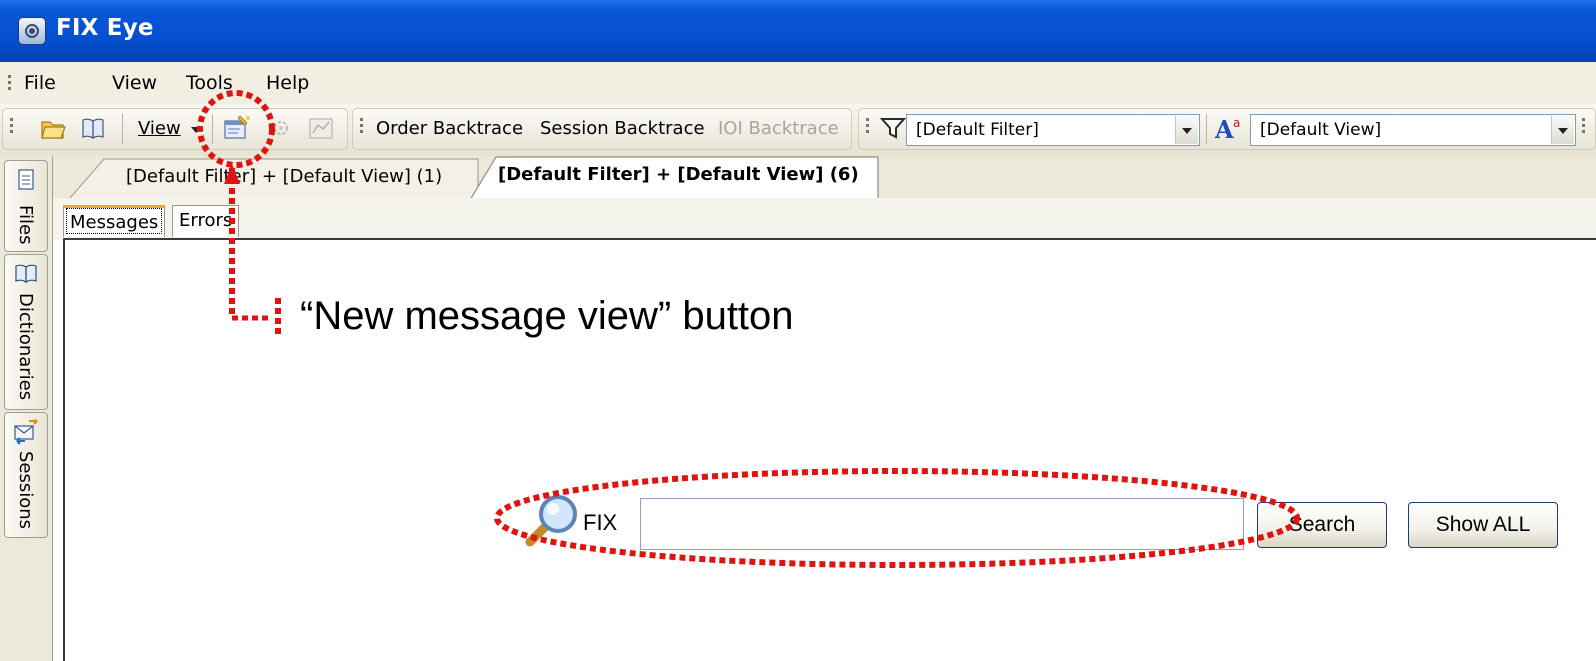 The image size is (1596, 661). I want to click on open-folder-icon, so click(53, 128).